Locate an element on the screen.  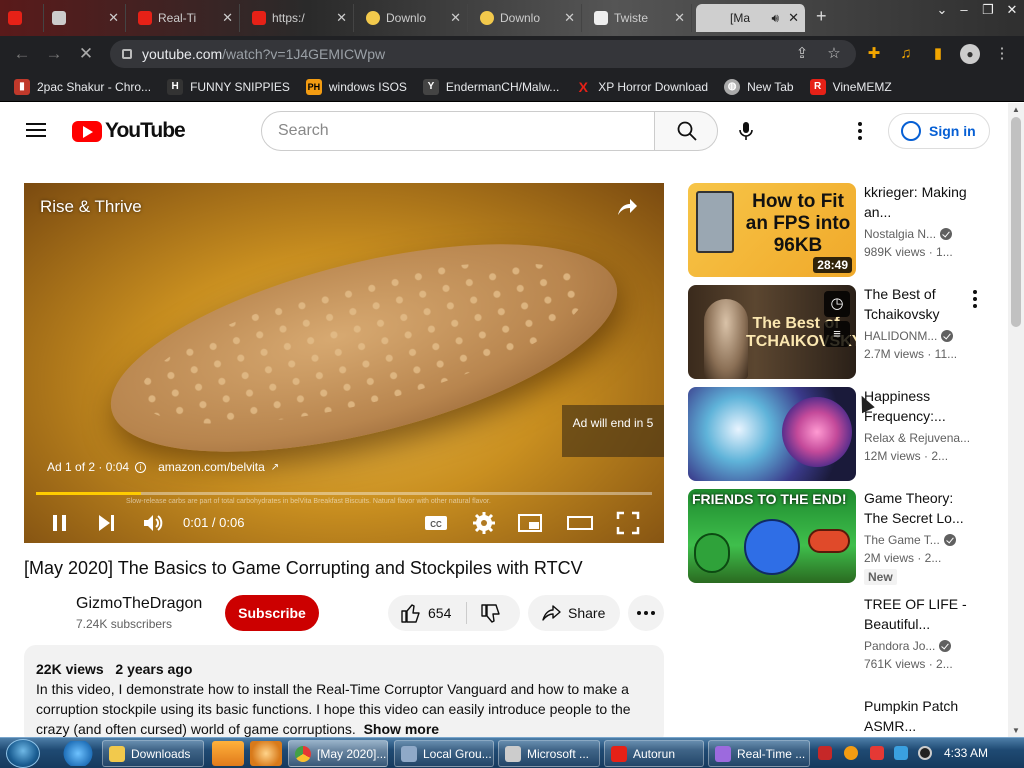
thumbnail: FRIENDS TO THE END! is located at coordinates (772, 536).